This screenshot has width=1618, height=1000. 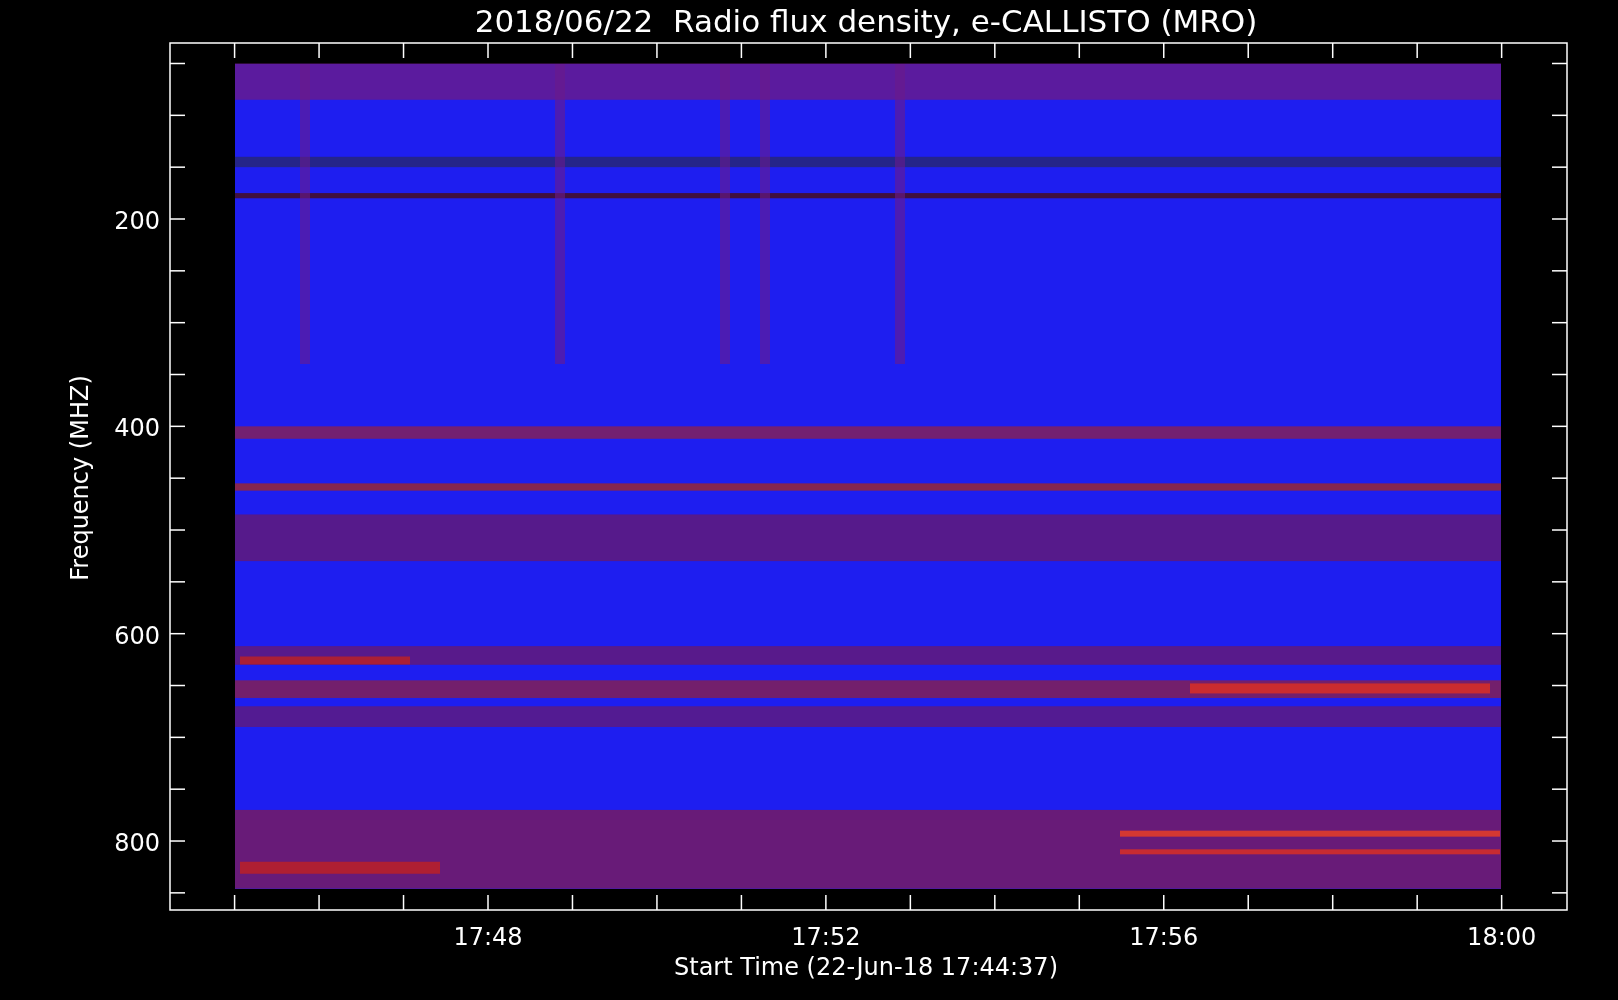 I want to click on y-tick-label: 200, so click(x=137, y=221).